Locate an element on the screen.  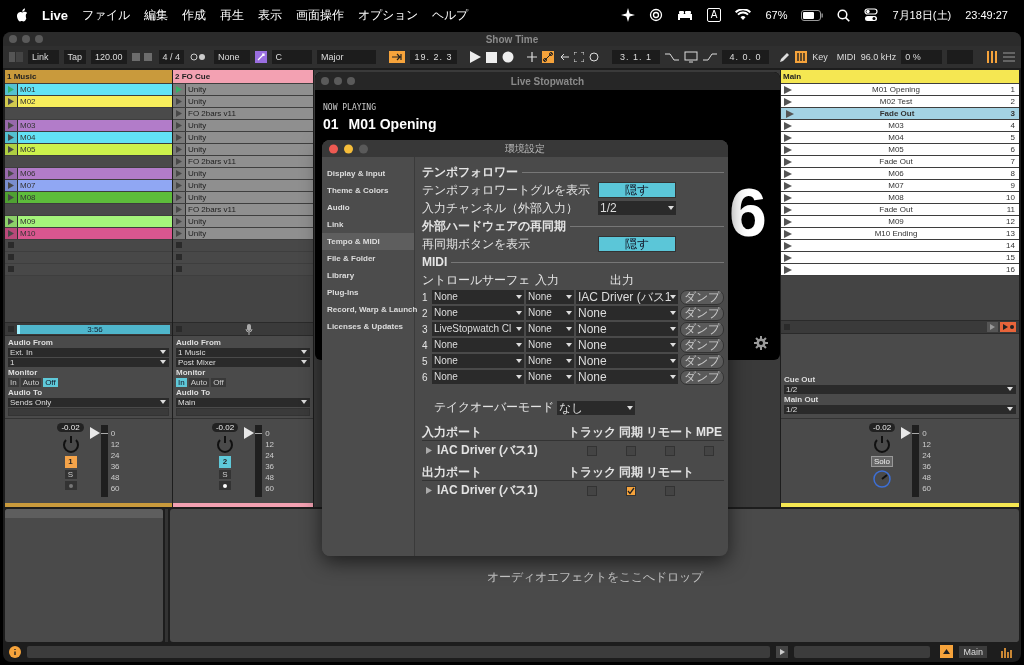
control-center-icon is located at coordinates (871, 15).